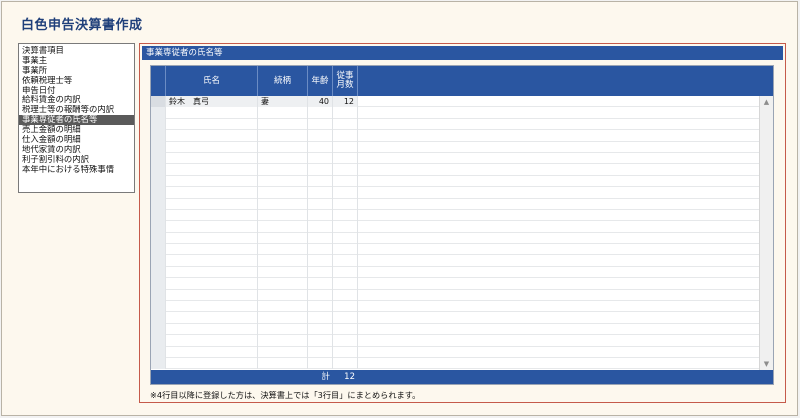  What do you see at coordinates (76, 51) in the screenshot?
I see `sidebar-item: 決算書項目` at bounding box center [76, 51].